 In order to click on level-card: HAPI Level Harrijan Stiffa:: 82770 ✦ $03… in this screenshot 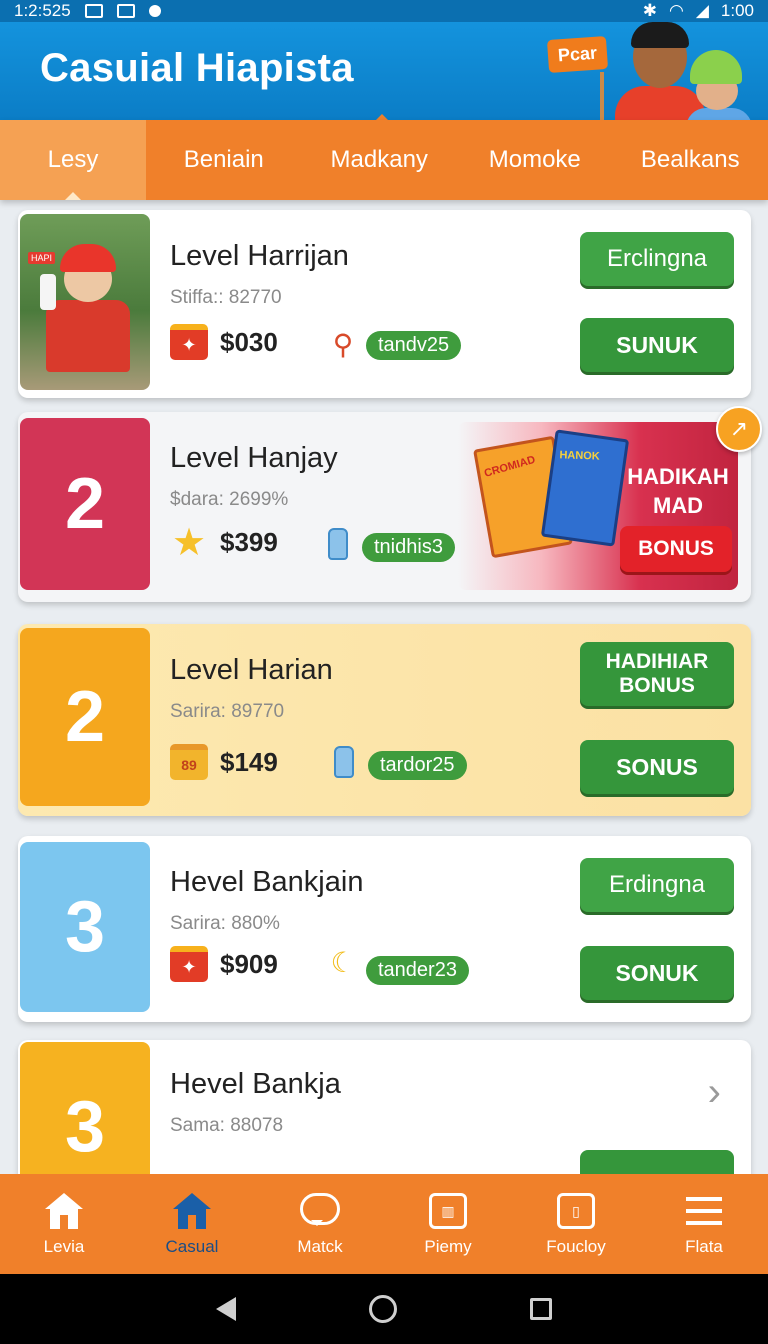, I will do `click(384, 304)`.